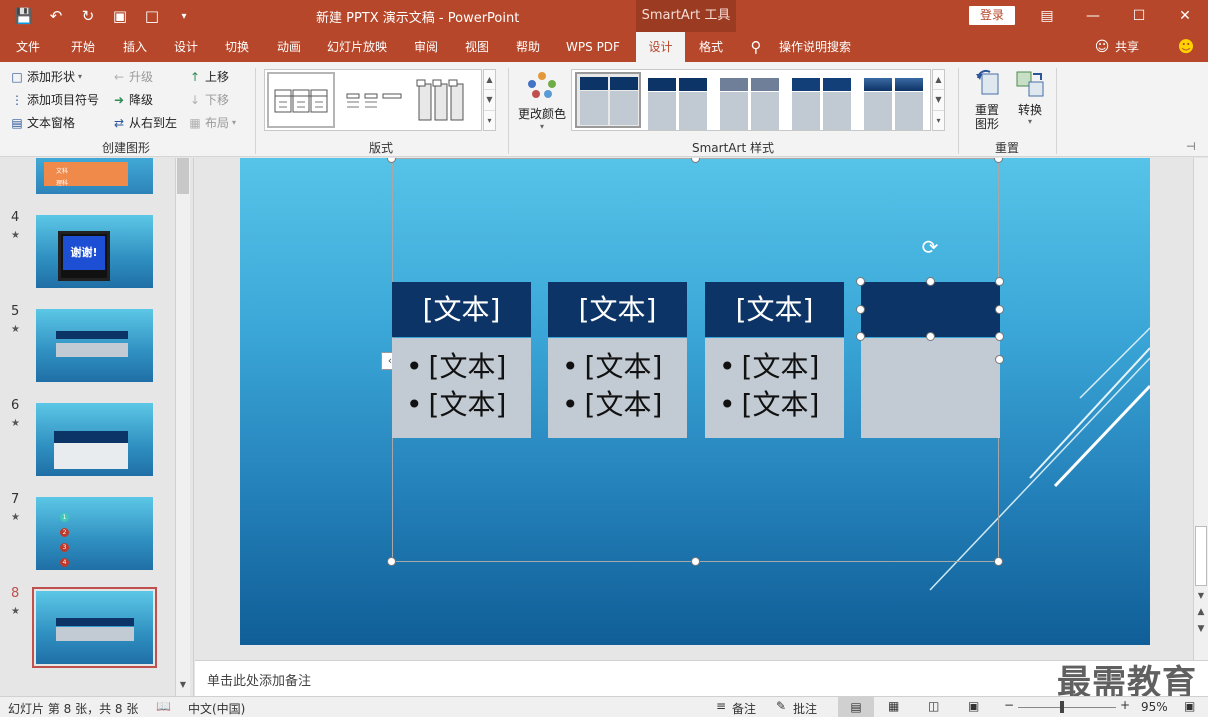 The height and width of the screenshot is (717, 1208). Describe the element at coordinates (83, 47) in the screenshot. I see `tab-home: 开始` at that location.